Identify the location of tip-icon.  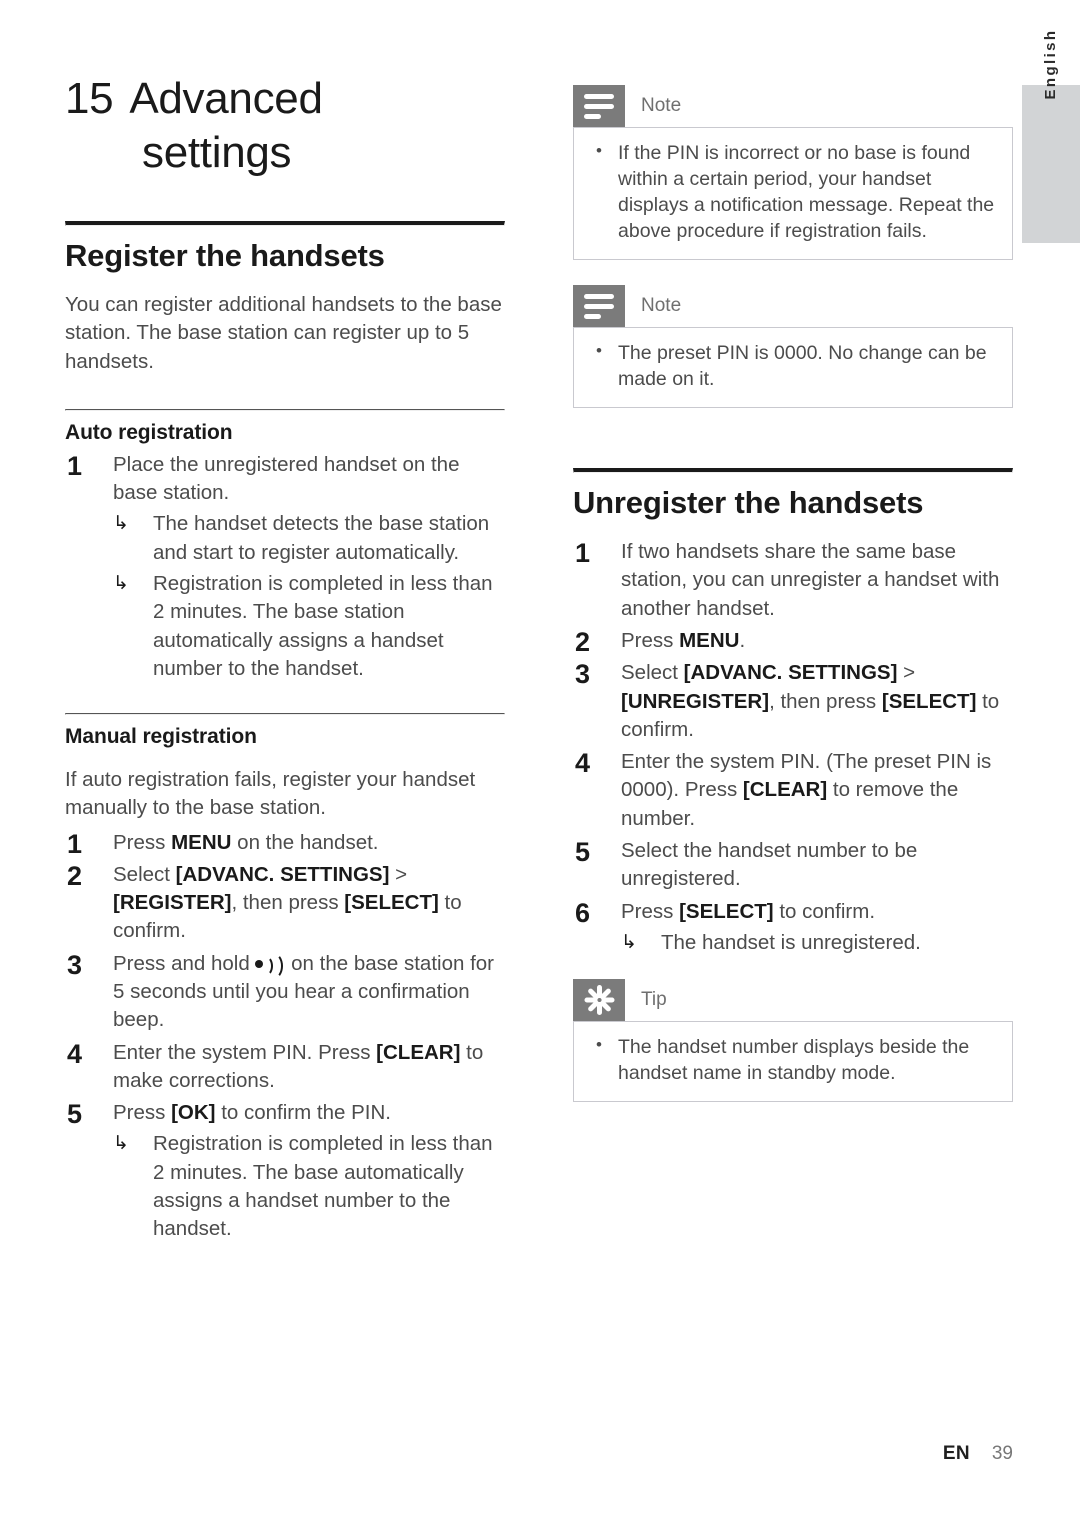
(599, 1000).